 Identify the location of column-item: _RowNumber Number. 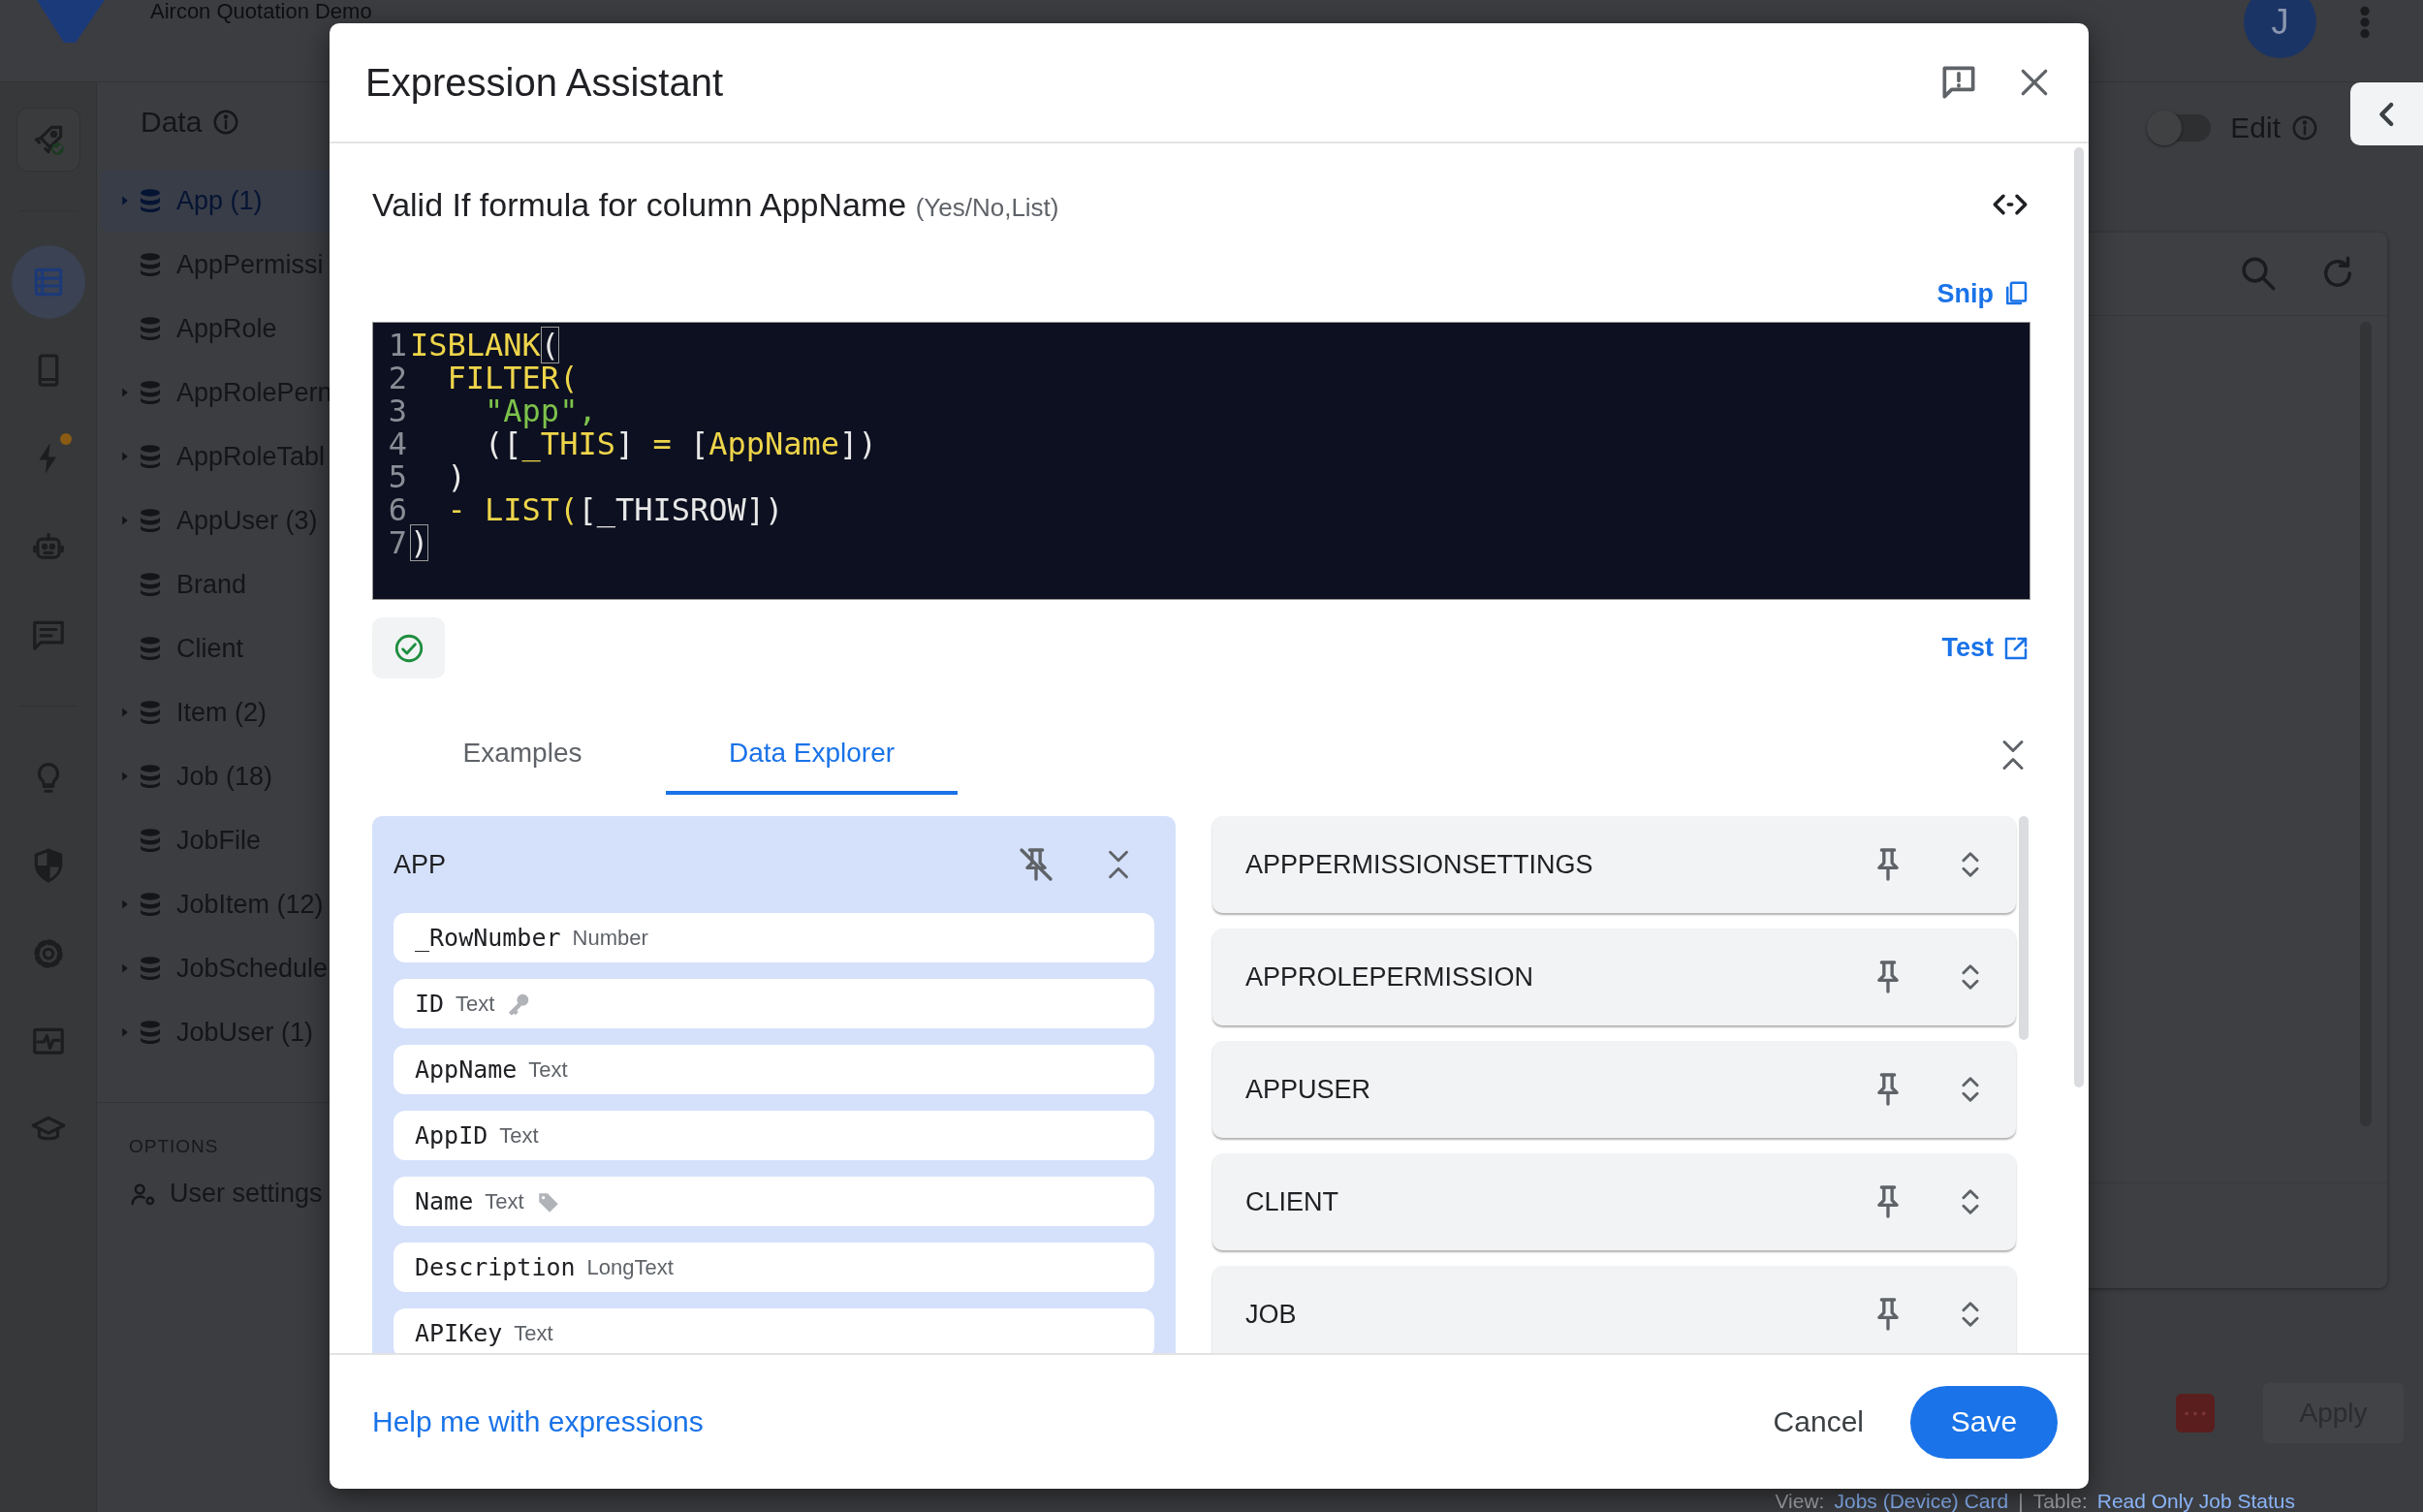
(773, 937).